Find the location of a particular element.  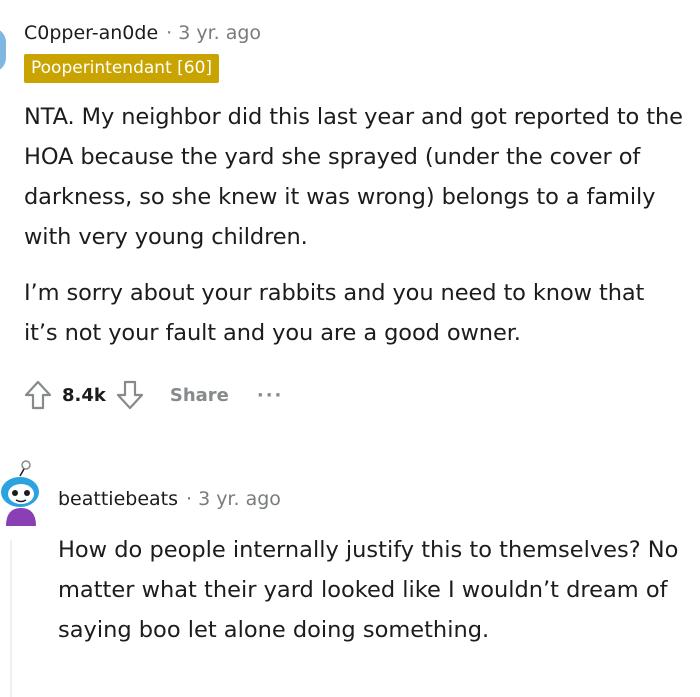

reply-meta: beattiebeats · 3 yr. ago is located at coordinates (169, 499).